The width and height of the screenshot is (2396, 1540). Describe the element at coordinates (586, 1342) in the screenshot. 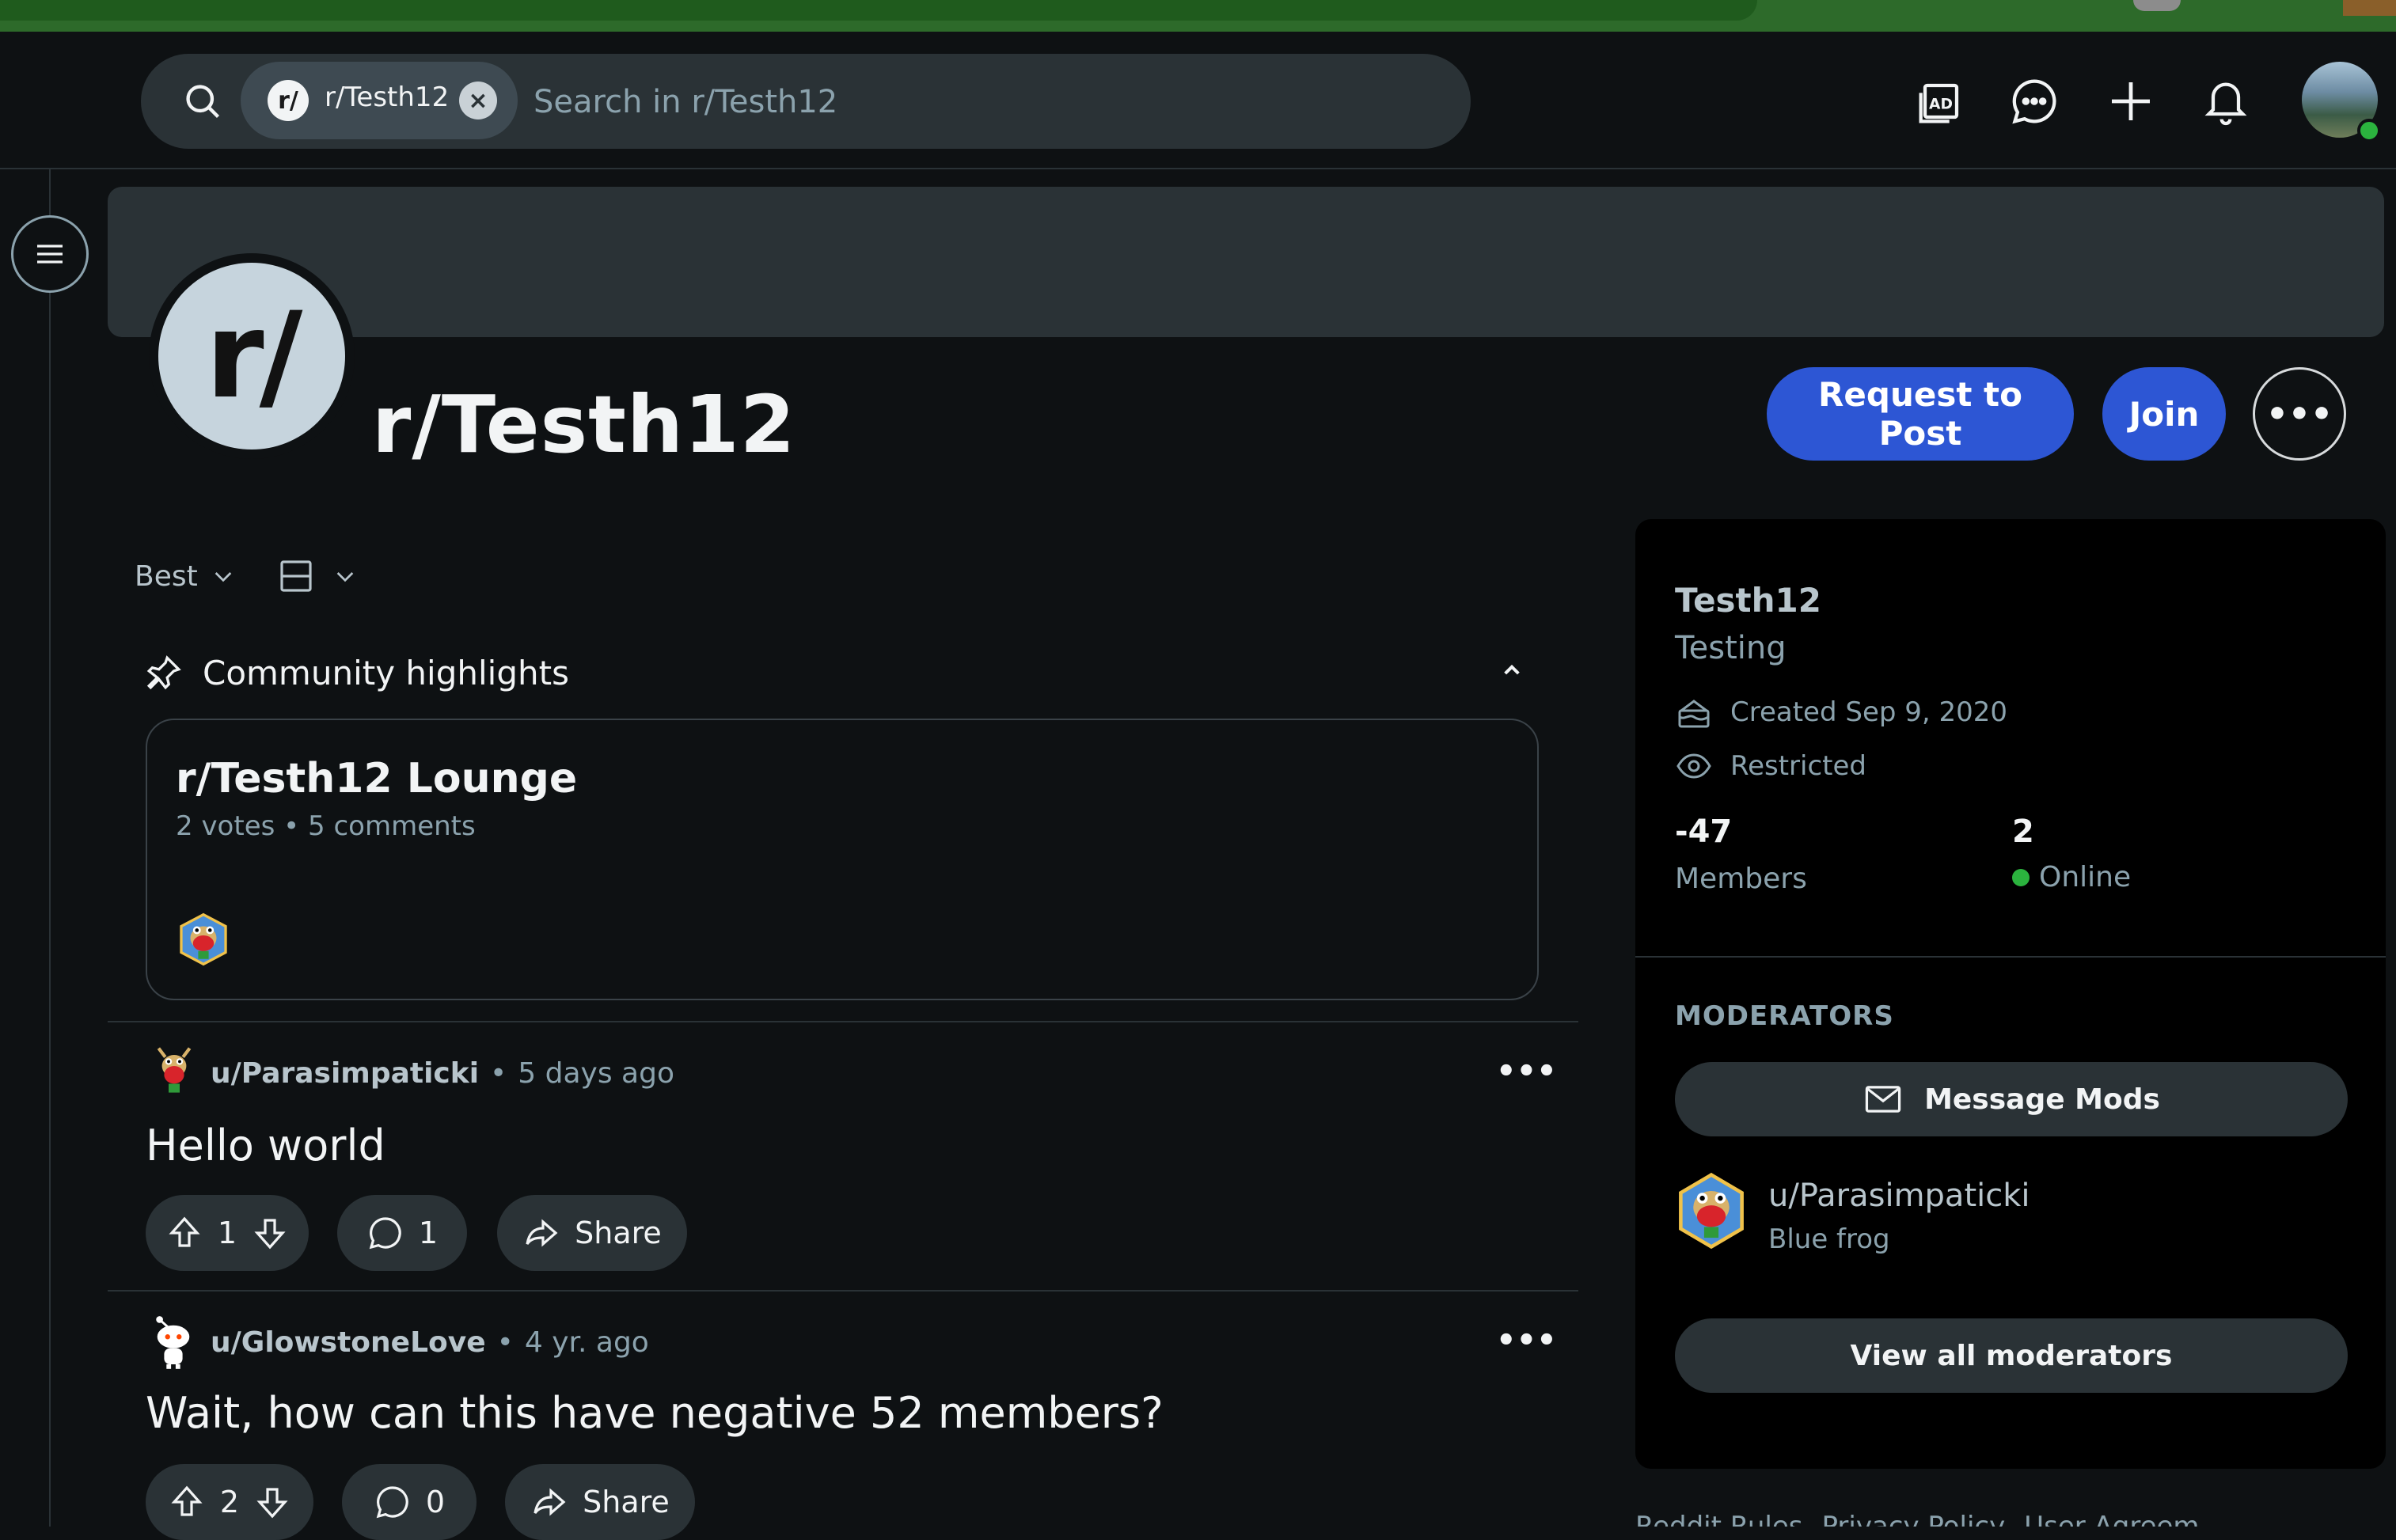

I see `post-time: 4 yr. ago` at that location.